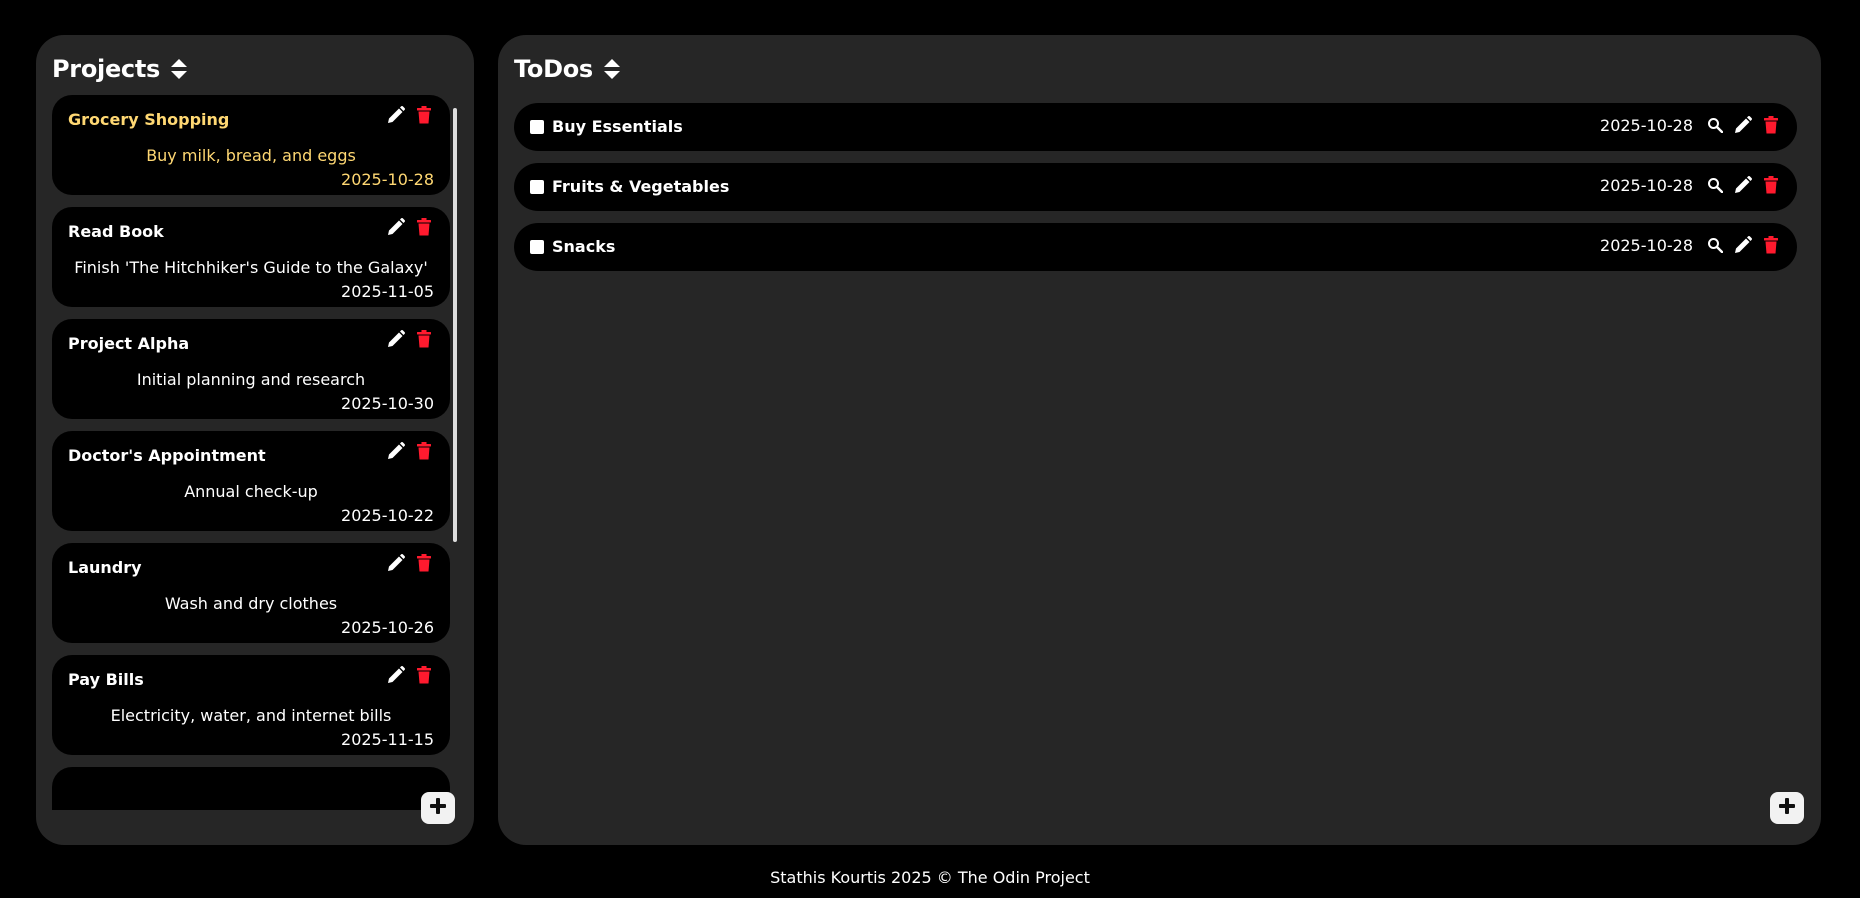 This screenshot has height=898, width=1860. What do you see at coordinates (106, 679) in the screenshot?
I see `project-name: Pay Bills` at bounding box center [106, 679].